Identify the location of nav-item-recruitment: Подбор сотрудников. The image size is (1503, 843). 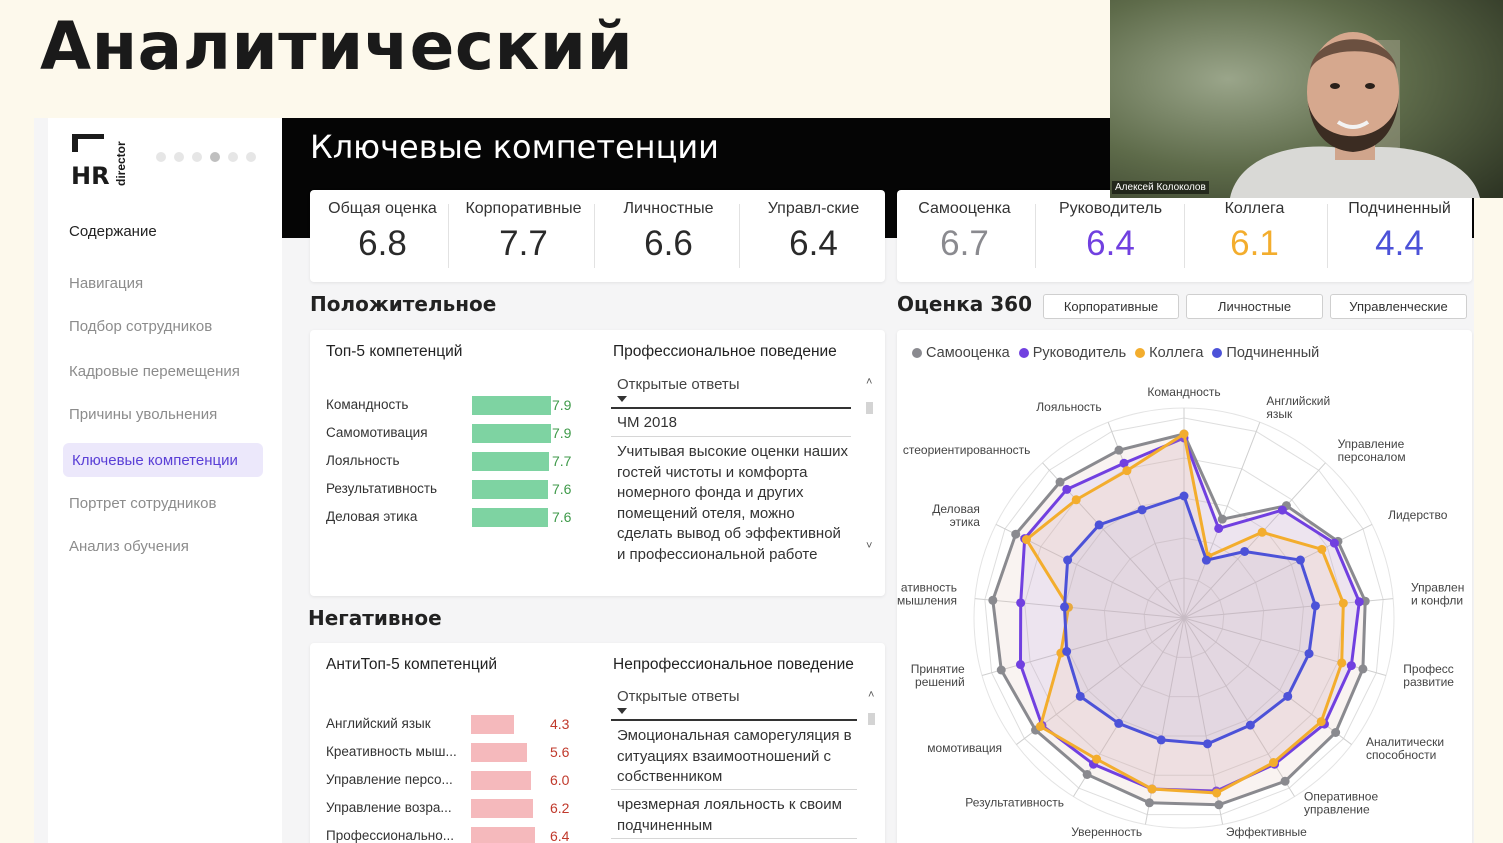
(163, 326).